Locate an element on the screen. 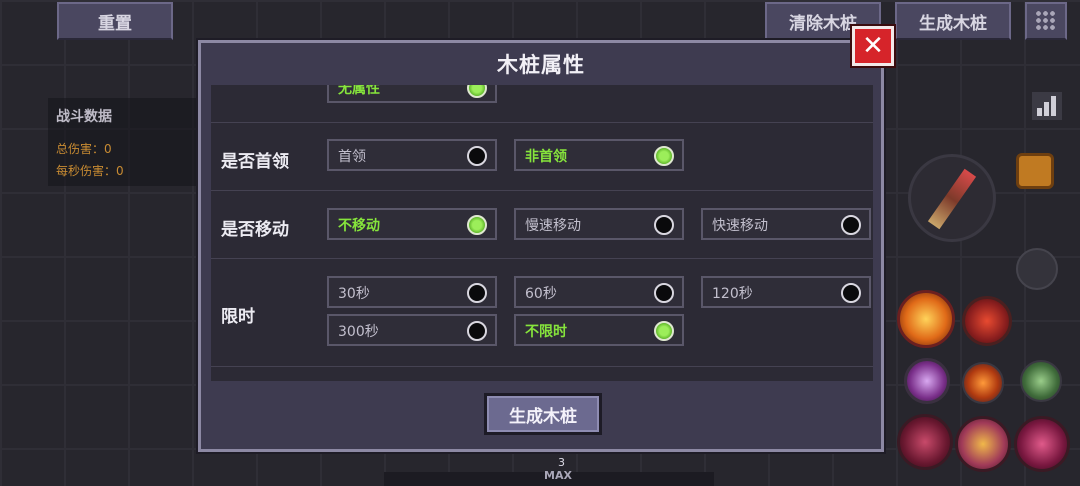 This screenshot has height=486, width=1080. option-label: 不移动 is located at coordinates (359, 226).